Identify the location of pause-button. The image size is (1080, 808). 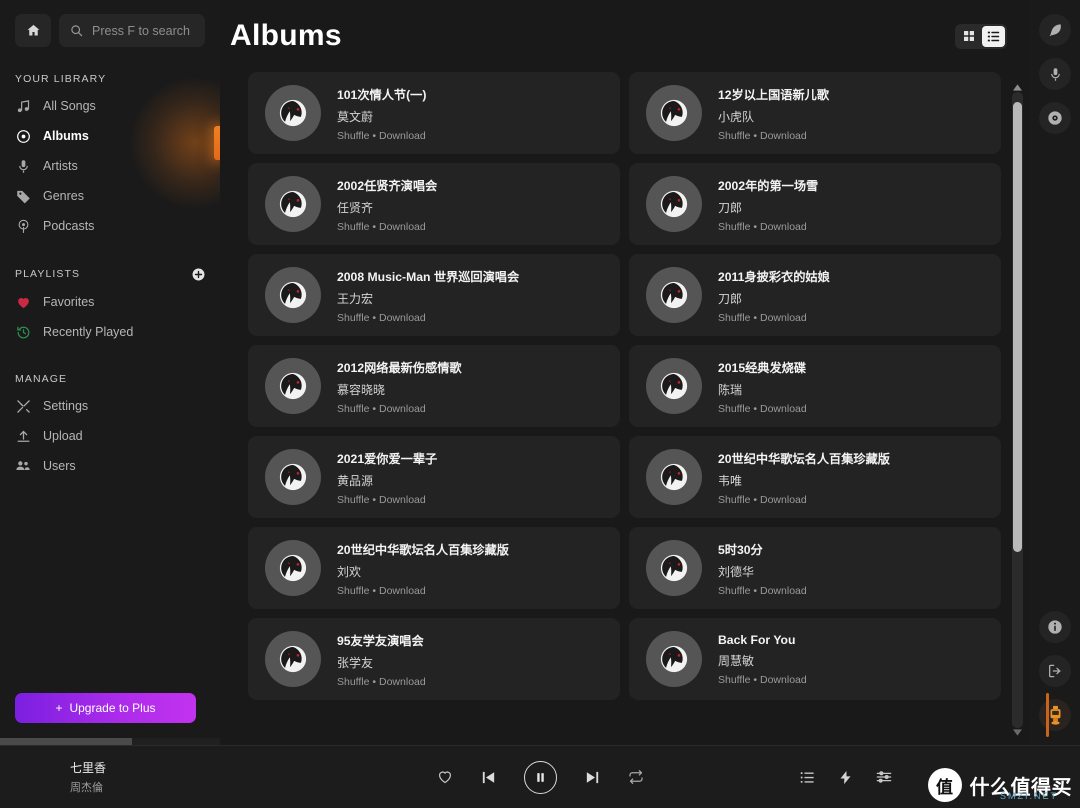
(540, 777).